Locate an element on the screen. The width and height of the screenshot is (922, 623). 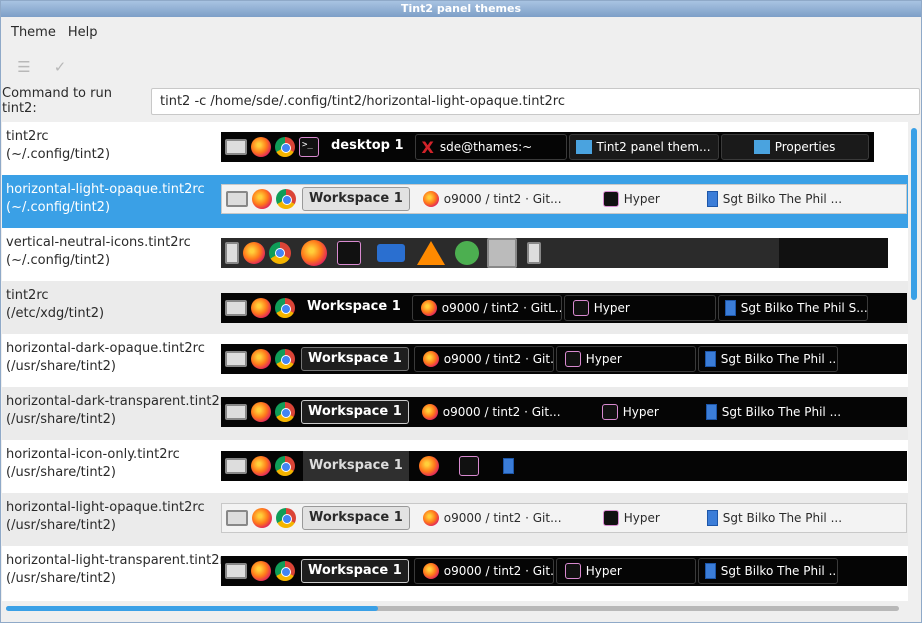
icon-strip is located at coordinates (500, 253).